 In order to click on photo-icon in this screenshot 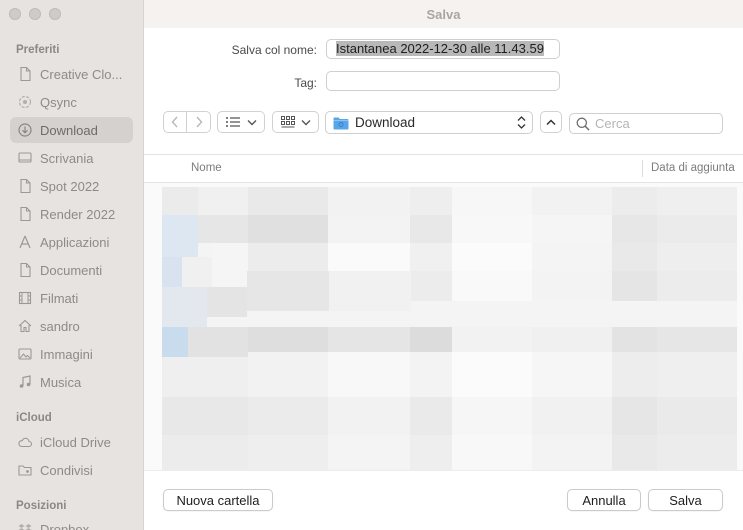, I will do `click(25, 354)`.